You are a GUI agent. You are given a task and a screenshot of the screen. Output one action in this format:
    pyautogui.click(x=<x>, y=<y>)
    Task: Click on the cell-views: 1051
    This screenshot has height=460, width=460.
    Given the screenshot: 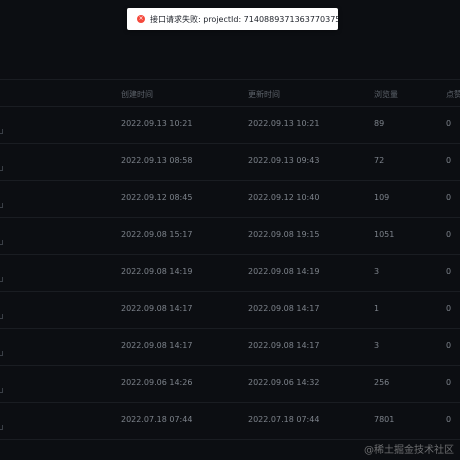 What is the action you would take?
    pyautogui.click(x=384, y=234)
    